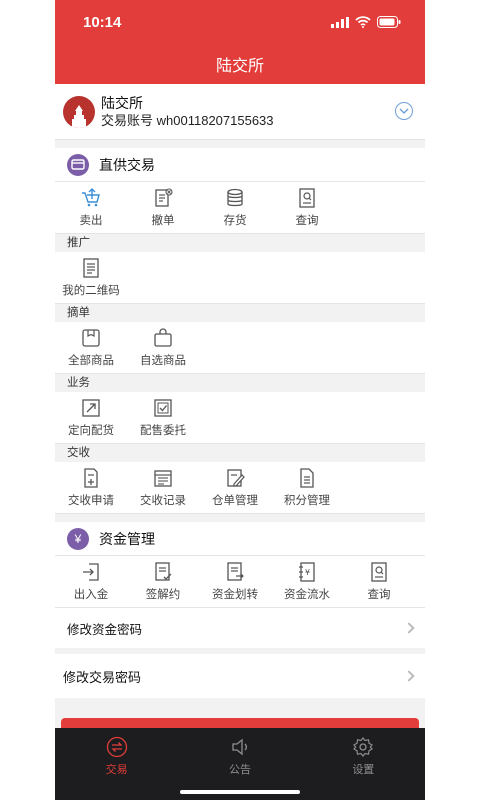  Describe the element at coordinates (240, 165) in the screenshot. I see `section-header-direct-trade: 直供交易` at that location.